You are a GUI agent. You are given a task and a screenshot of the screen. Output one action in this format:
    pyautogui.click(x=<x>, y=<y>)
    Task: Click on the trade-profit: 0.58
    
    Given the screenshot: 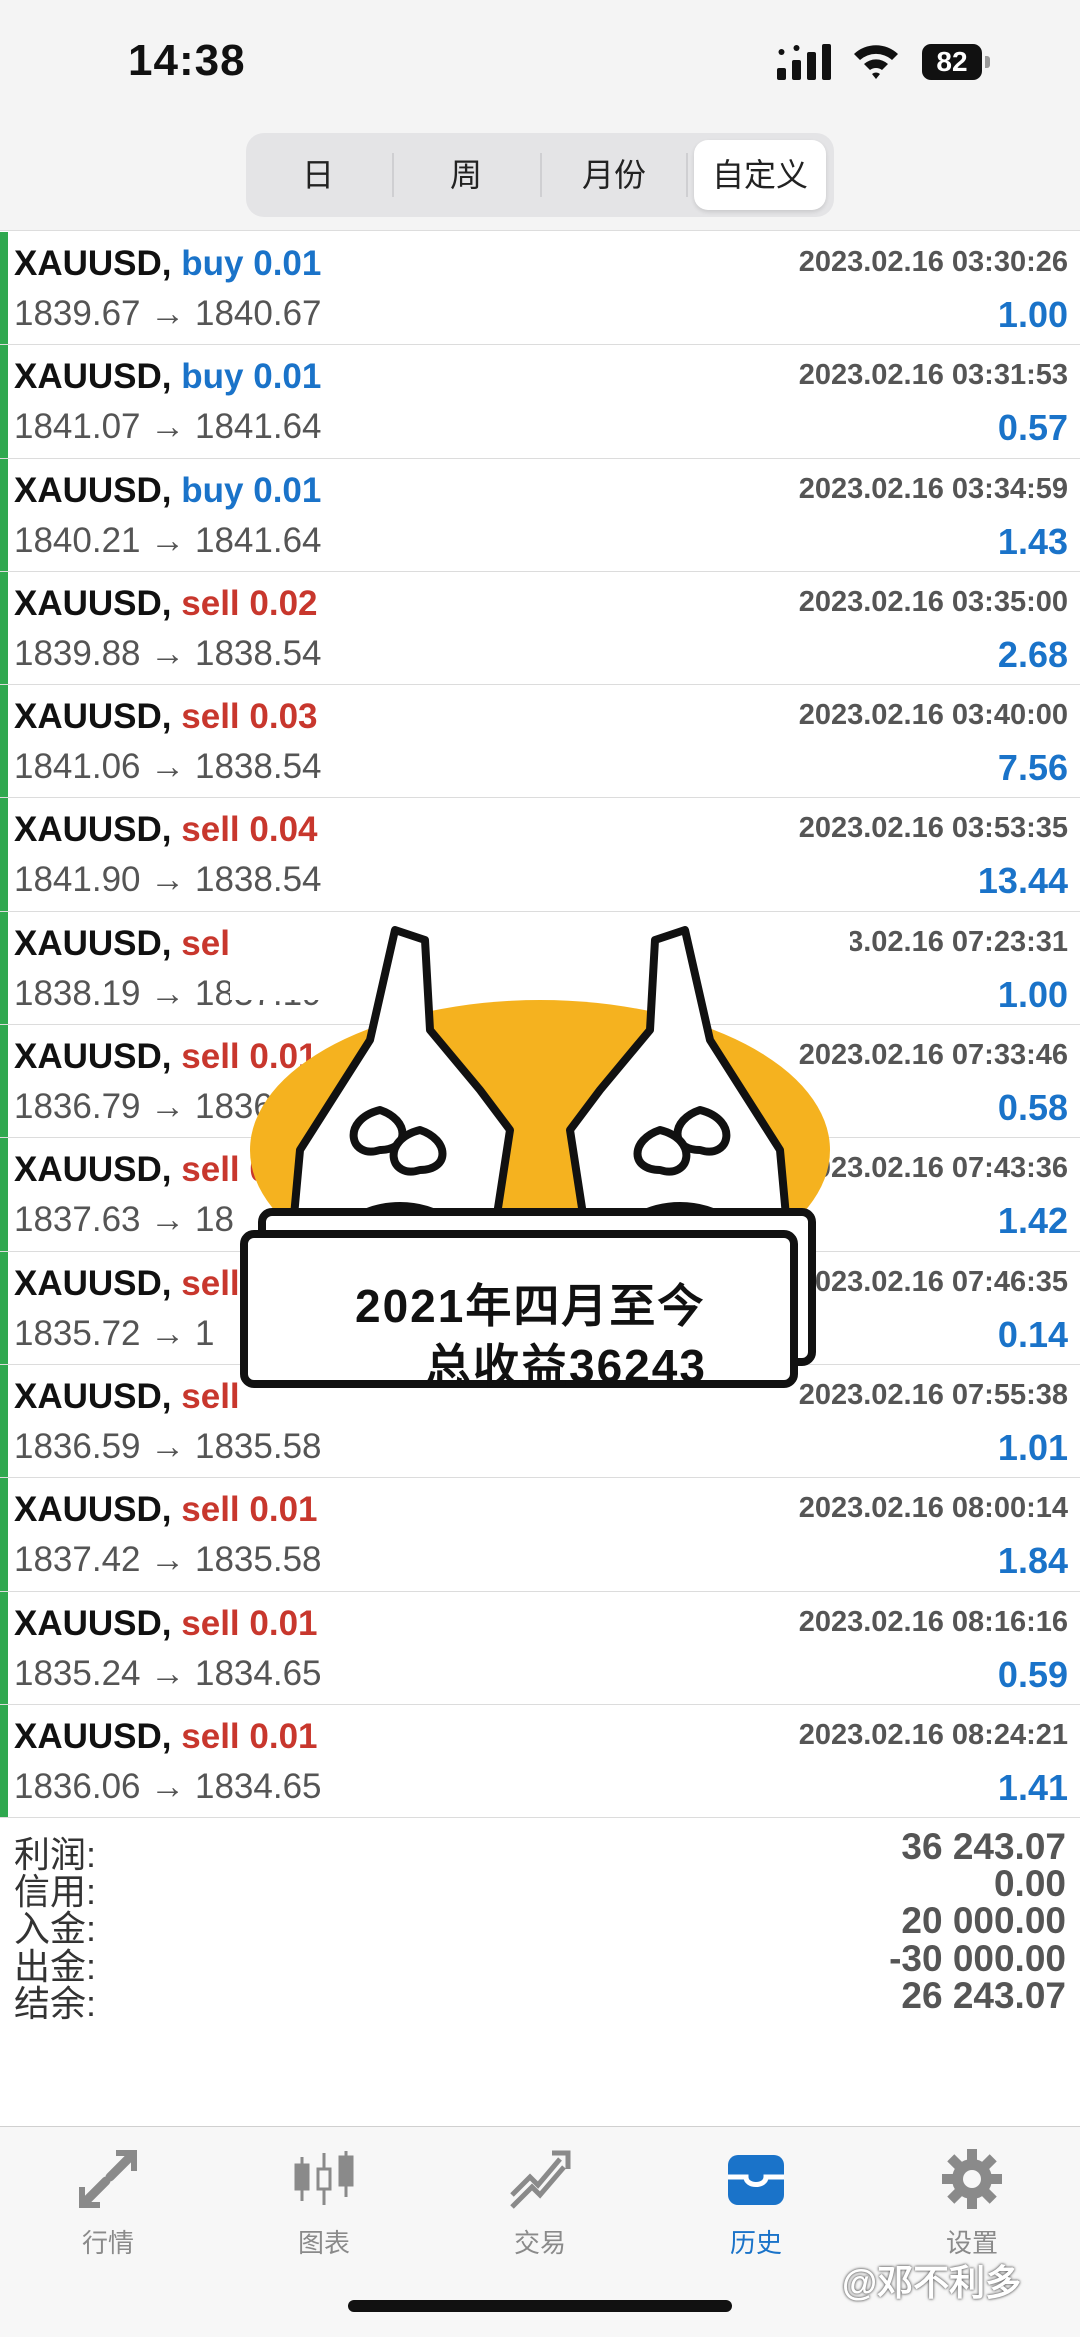 What is the action you would take?
    pyautogui.click(x=1032, y=1108)
    